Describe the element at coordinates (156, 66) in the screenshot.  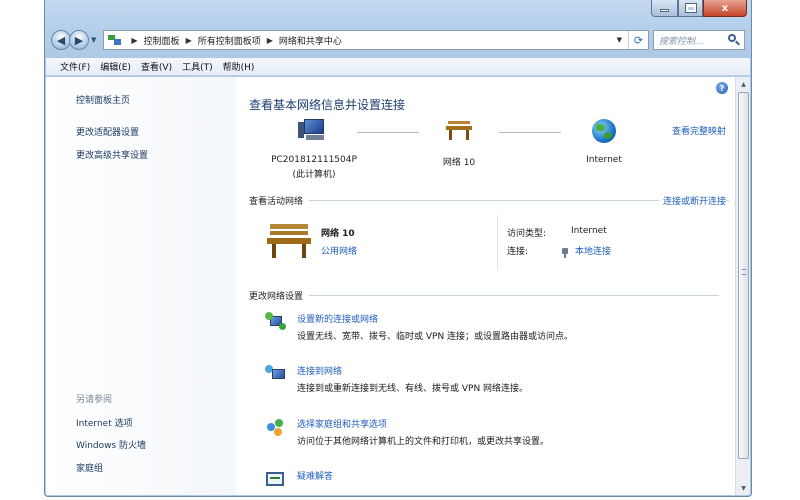
I see `menu-view: 查看(V)` at that location.